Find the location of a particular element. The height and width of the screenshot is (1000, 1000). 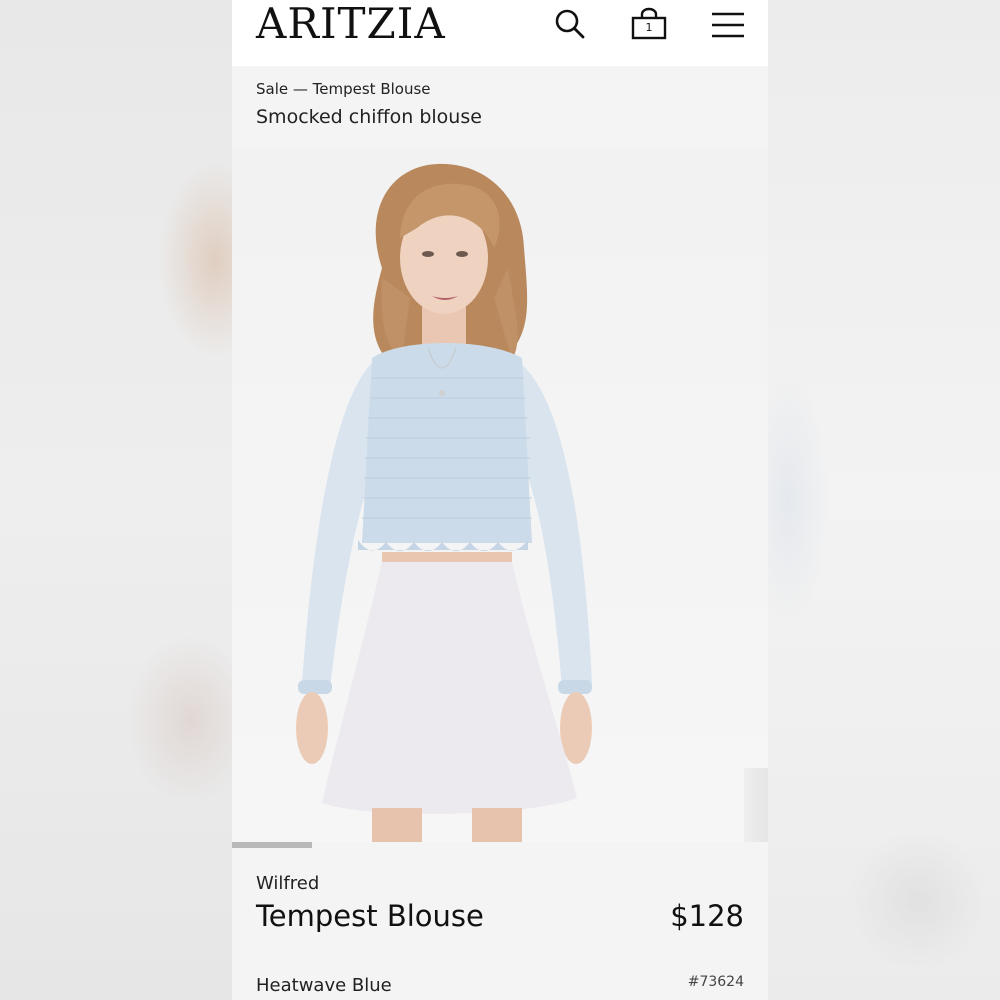

gallery-progress-indicator is located at coordinates (272, 845).